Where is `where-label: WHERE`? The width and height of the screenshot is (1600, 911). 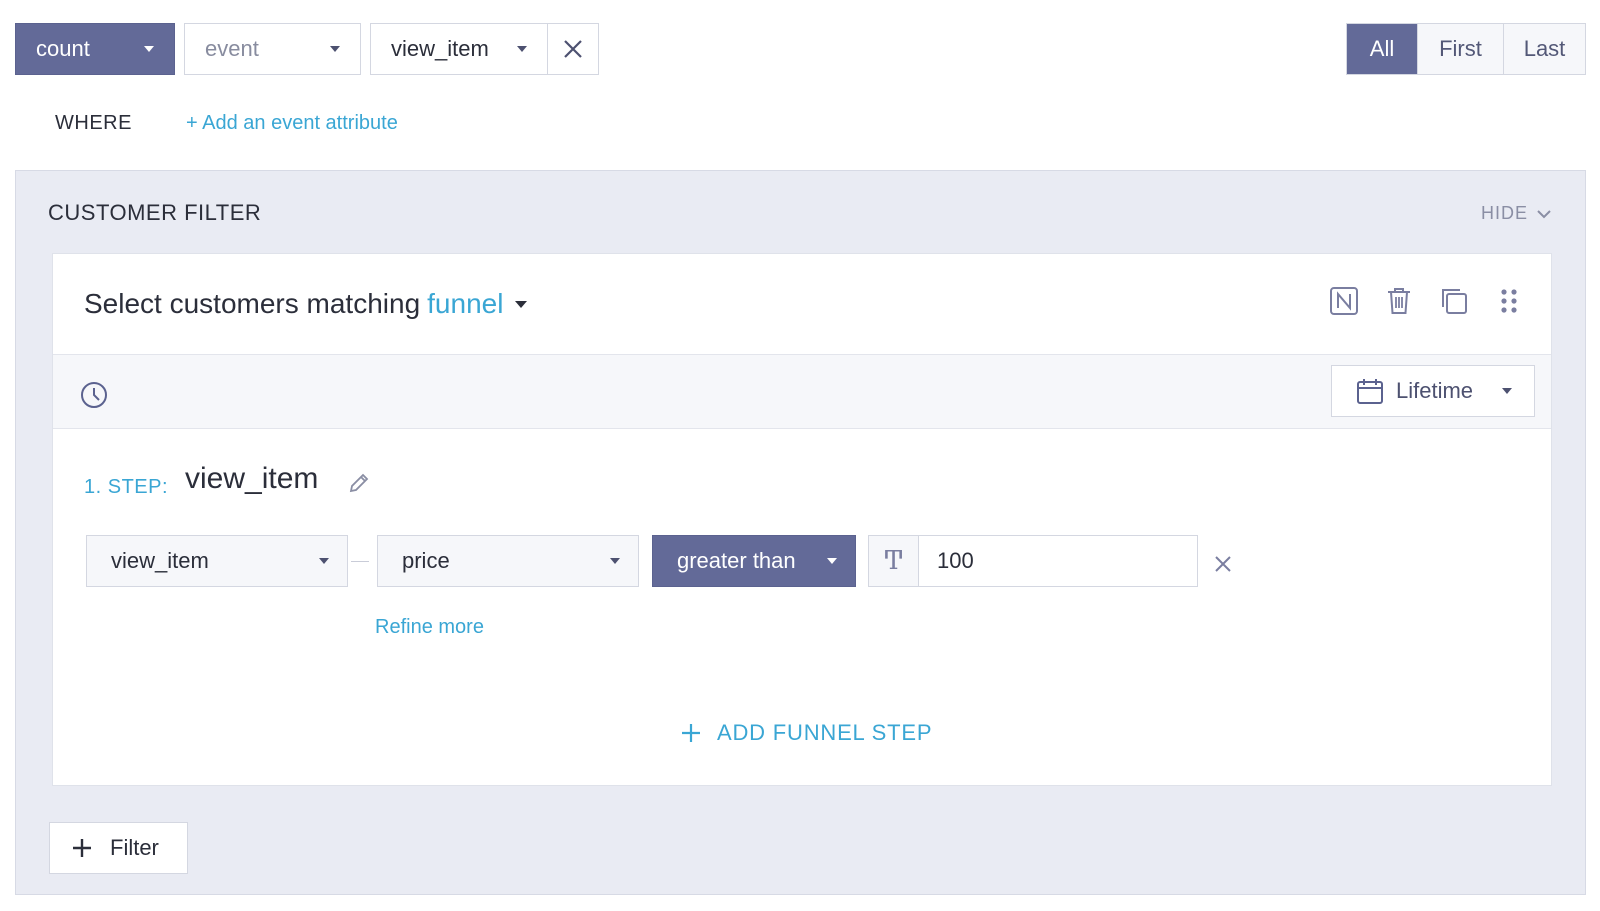
where-label: WHERE is located at coordinates (93, 123).